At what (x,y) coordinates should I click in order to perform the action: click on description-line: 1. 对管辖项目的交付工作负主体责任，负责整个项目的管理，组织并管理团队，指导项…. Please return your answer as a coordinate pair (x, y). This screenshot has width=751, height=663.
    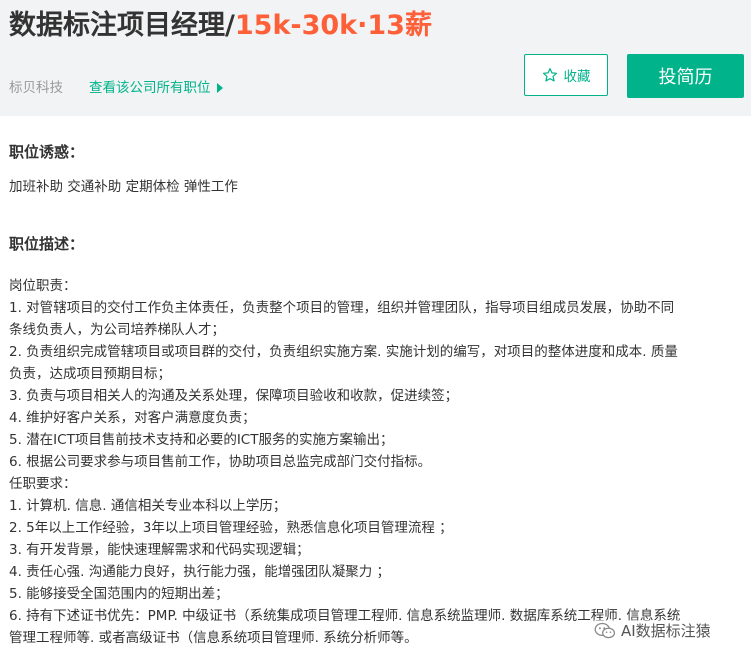
    Looking at the image, I should click on (342, 308).